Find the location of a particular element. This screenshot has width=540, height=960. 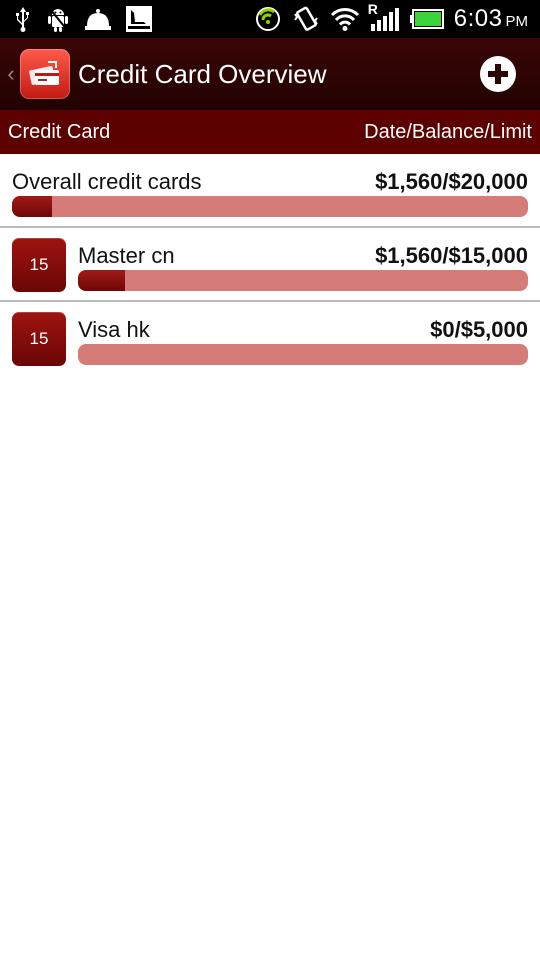

battery-icon is located at coordinates (426, 19).